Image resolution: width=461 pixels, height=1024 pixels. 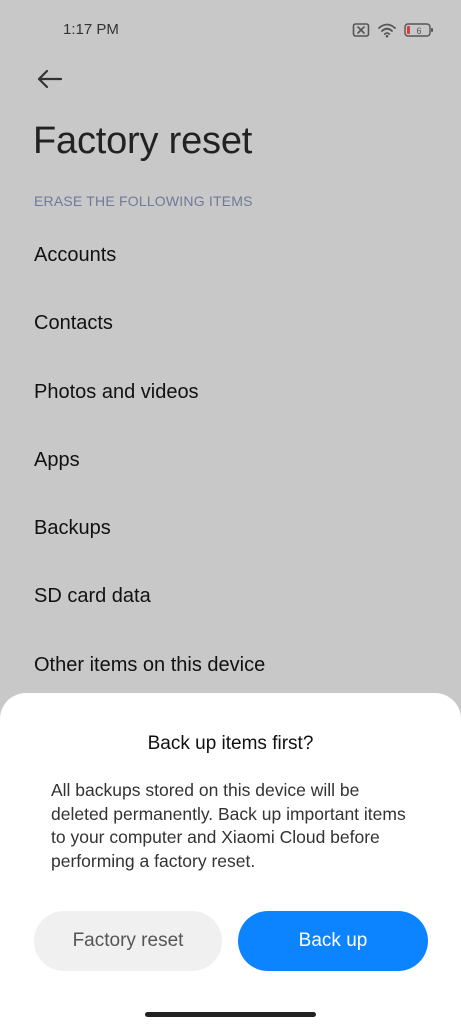 What do you see at coordinates (73, 323) in the screenshot?
I see `list-item-contacts: Contacts` at bounding box center [73, 323].